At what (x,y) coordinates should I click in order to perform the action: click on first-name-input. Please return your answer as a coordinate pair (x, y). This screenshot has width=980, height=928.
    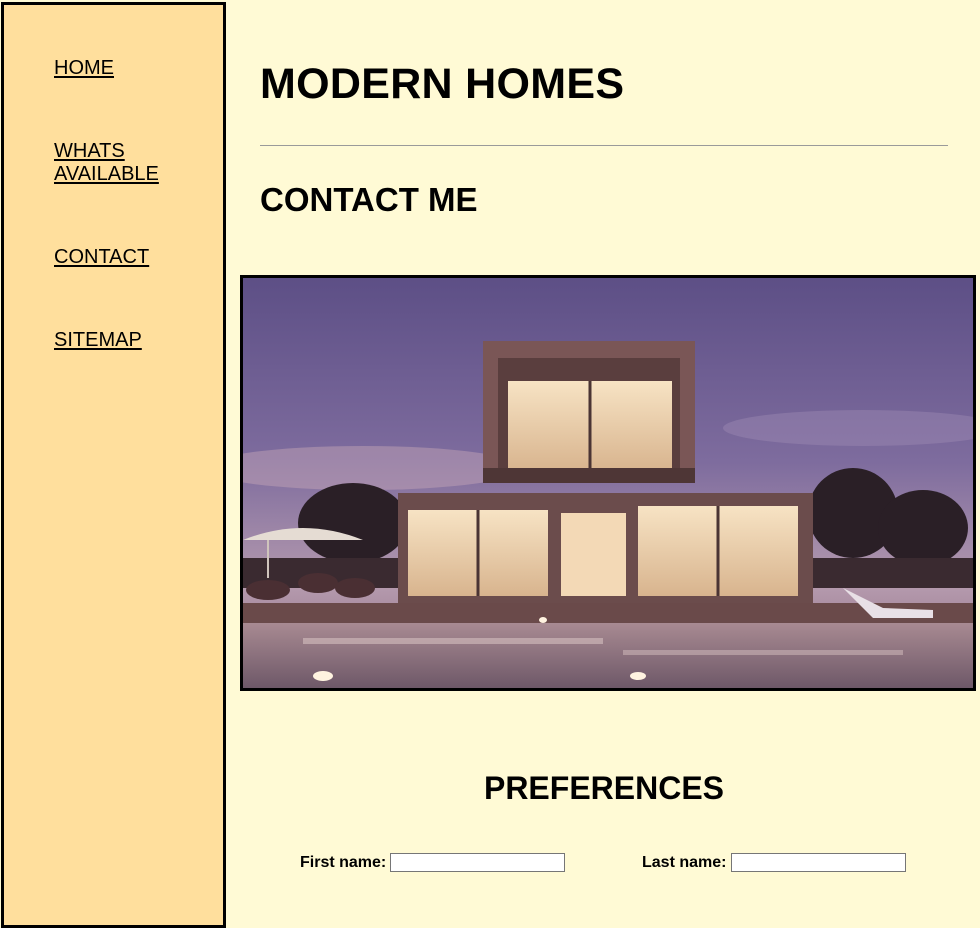
    Looking at the image, I should click on (477, 862).